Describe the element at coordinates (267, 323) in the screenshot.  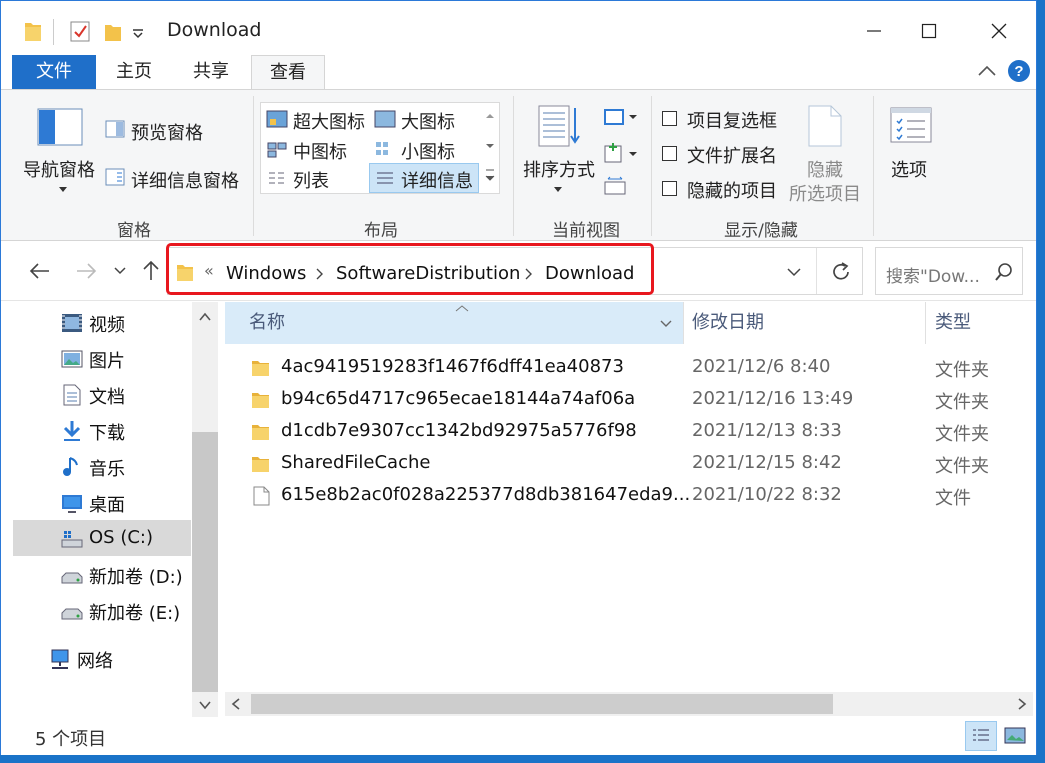
I see `column-header-name: 名称` at that location.